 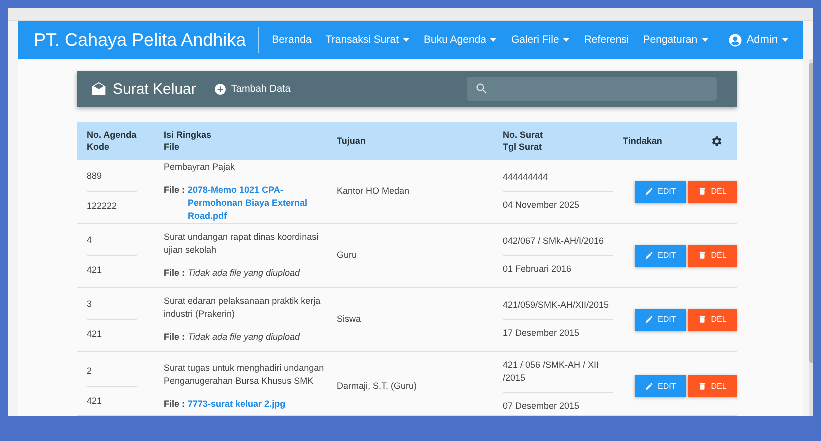 I want to click on column-header: No. Surat Tgl Surat, so click(x=523, y=141).